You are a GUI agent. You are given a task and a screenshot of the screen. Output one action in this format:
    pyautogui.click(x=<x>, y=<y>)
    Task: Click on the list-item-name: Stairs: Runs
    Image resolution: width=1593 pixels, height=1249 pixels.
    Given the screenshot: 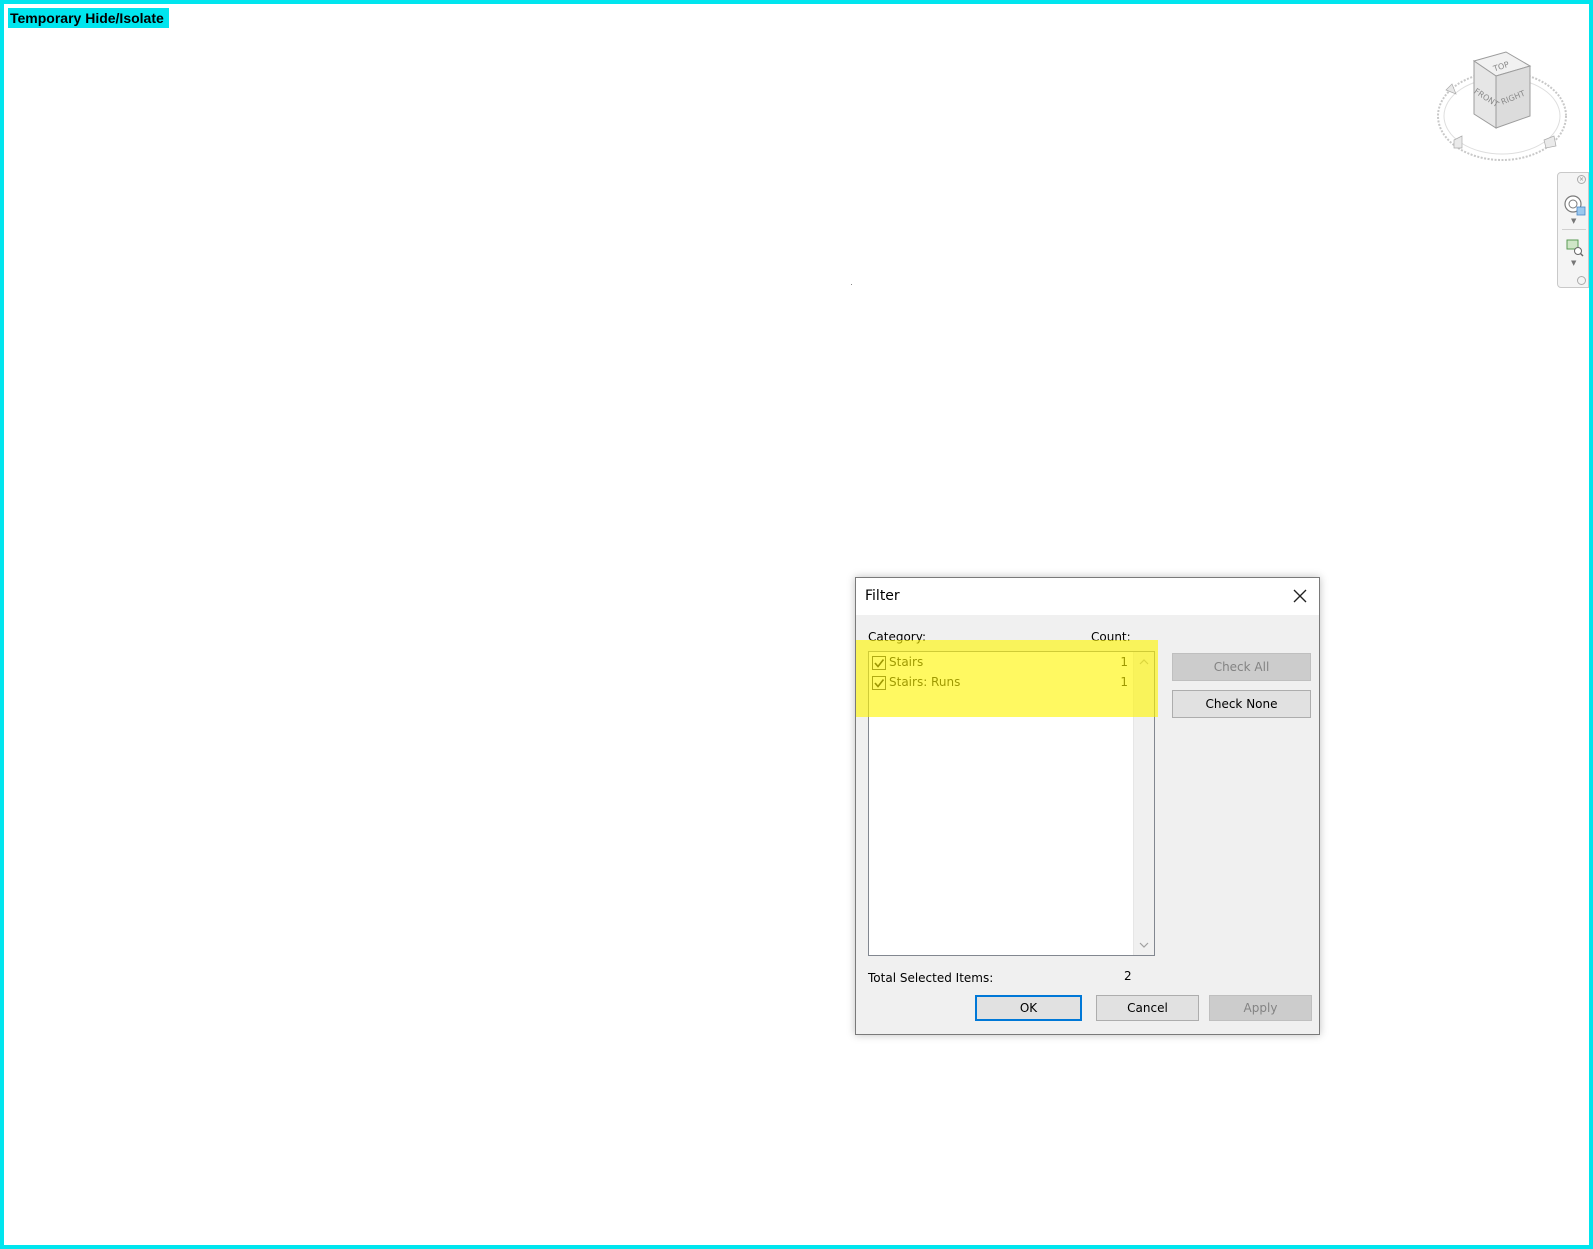 What is the action you would take?
    pyautogui.click(x=925, y=682)
    